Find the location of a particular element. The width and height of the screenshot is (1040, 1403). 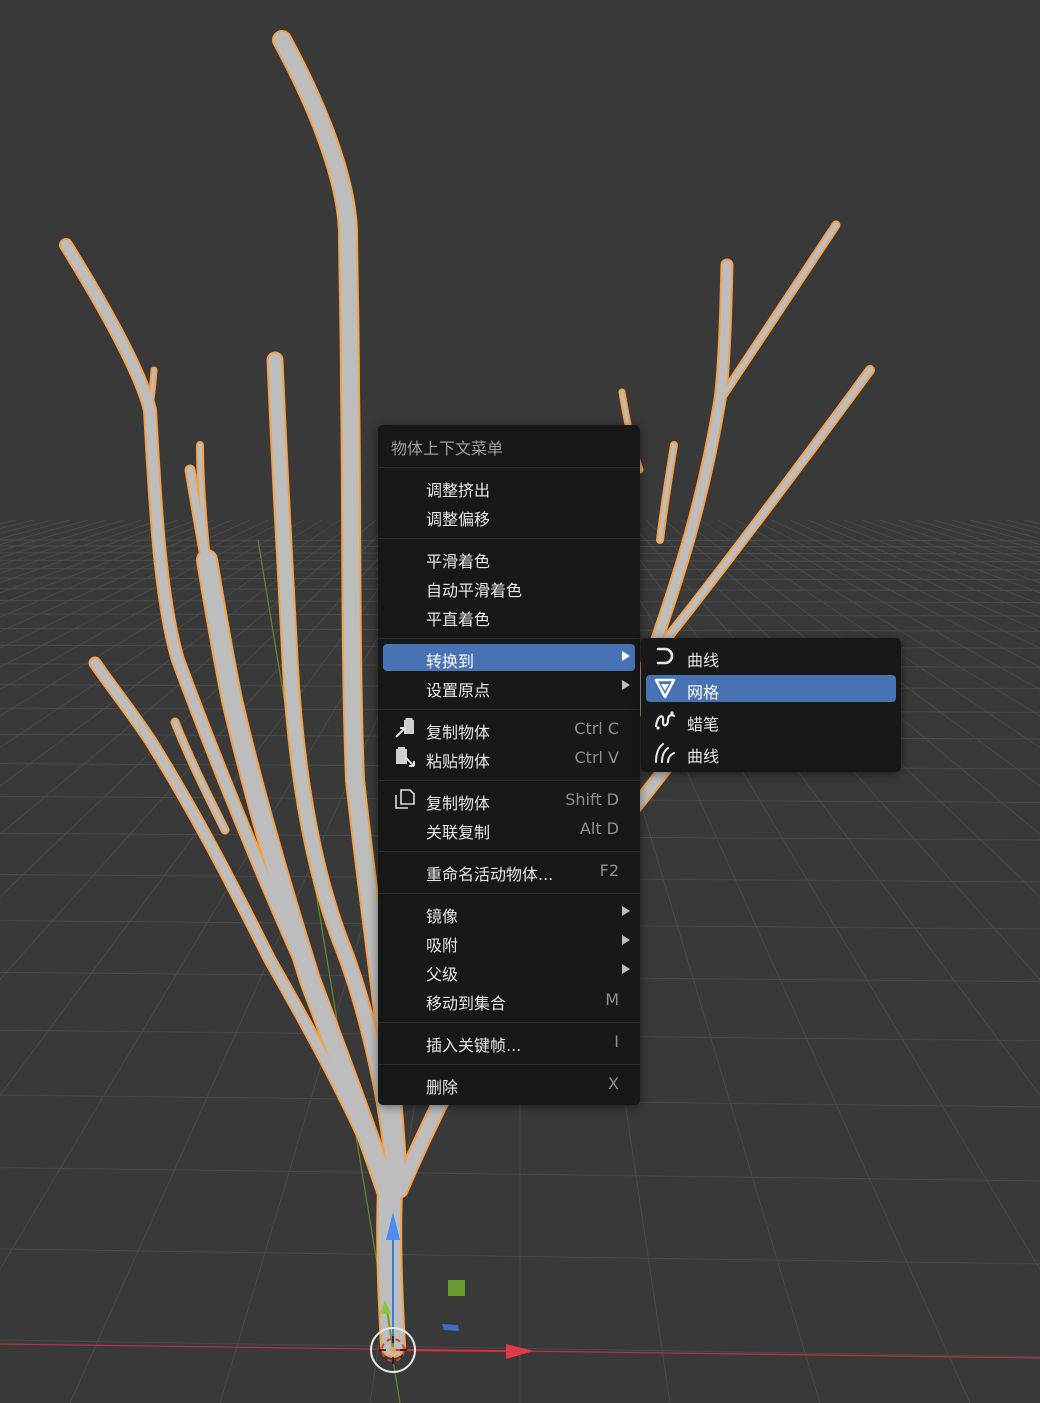

menu-item-label: 关联复制 is located at coordinates (458, 832).